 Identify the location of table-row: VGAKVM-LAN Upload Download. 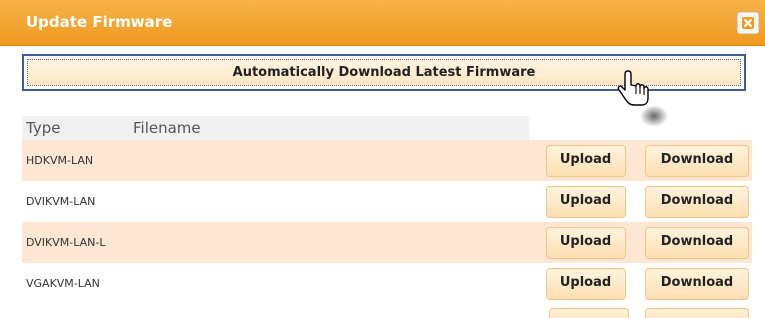
(387, 283).